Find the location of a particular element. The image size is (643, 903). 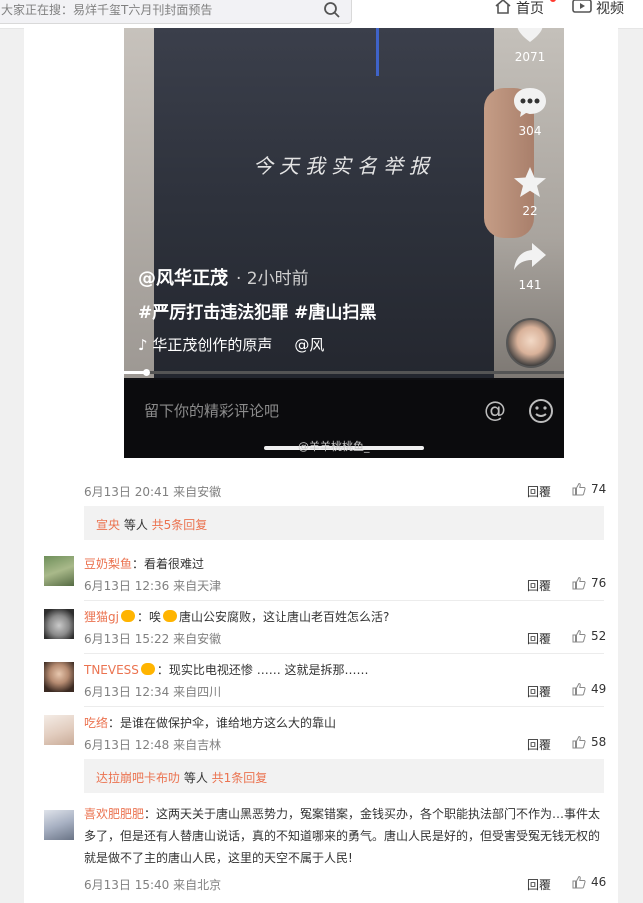

comment-user: 豆奶梨鱼 is located at coordinates (108, 564).